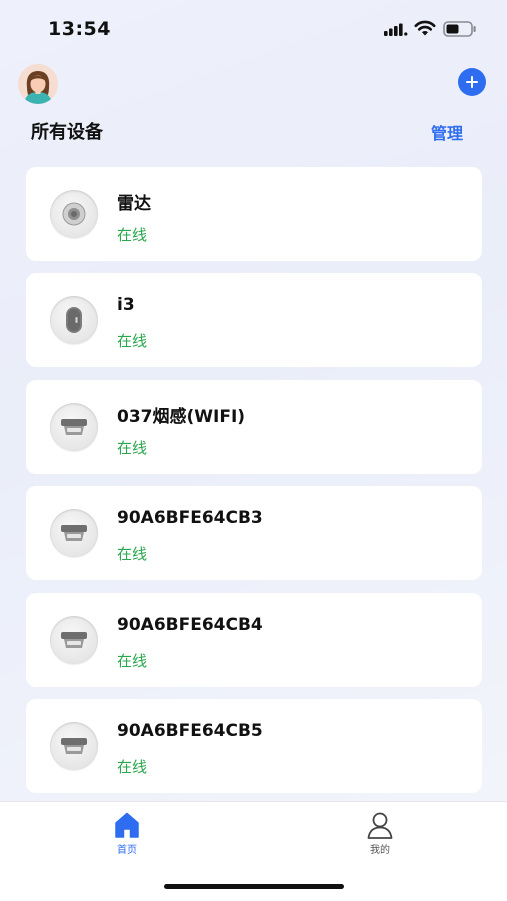 The width and height of the screenshot is (507, 901). Describe the element at coordinates (380, 850) in the screenshot. I see `tab-mine-label: 我的` at that location.